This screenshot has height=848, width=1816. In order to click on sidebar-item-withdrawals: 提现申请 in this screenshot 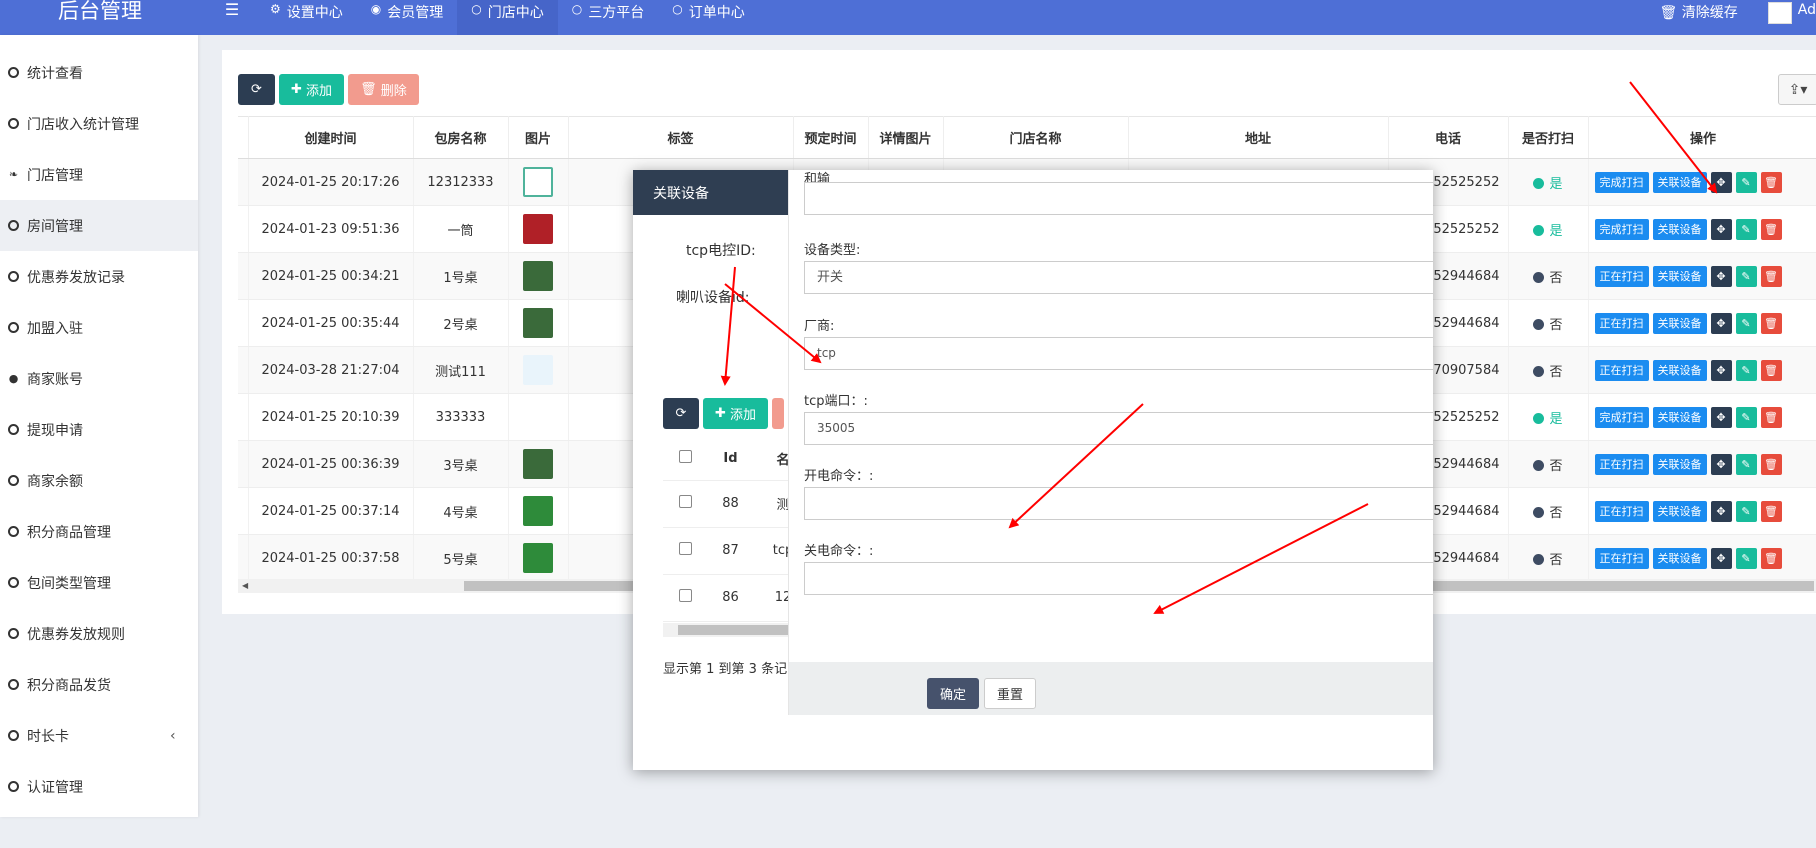, I will do `click(99, 429)`.